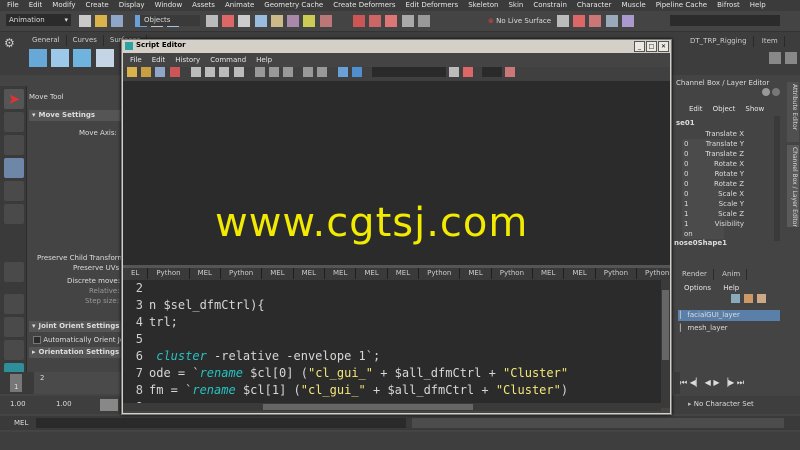 The image size is (800, 450). What do you see at coordinates (14, 327) in the screenshot?
I see `layout-four-icon` at bounding box center [14, 327].